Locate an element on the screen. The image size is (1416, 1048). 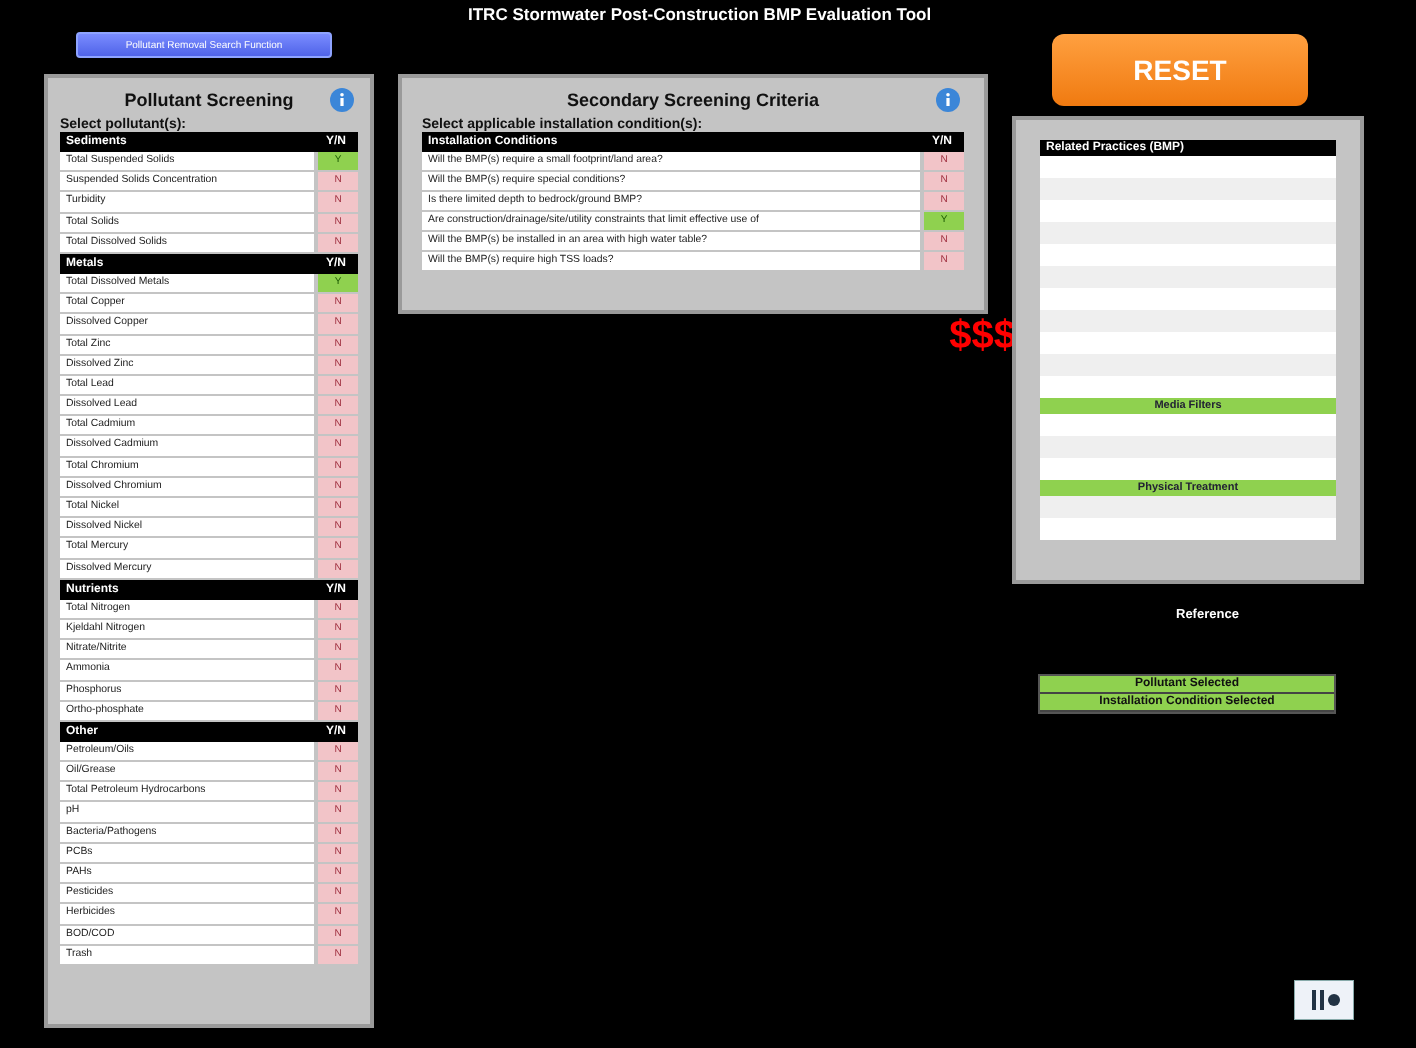
window-title: ITRC Stormwater Post-Construction BMP Evaluation Tool is located at coordinates (700, 14).